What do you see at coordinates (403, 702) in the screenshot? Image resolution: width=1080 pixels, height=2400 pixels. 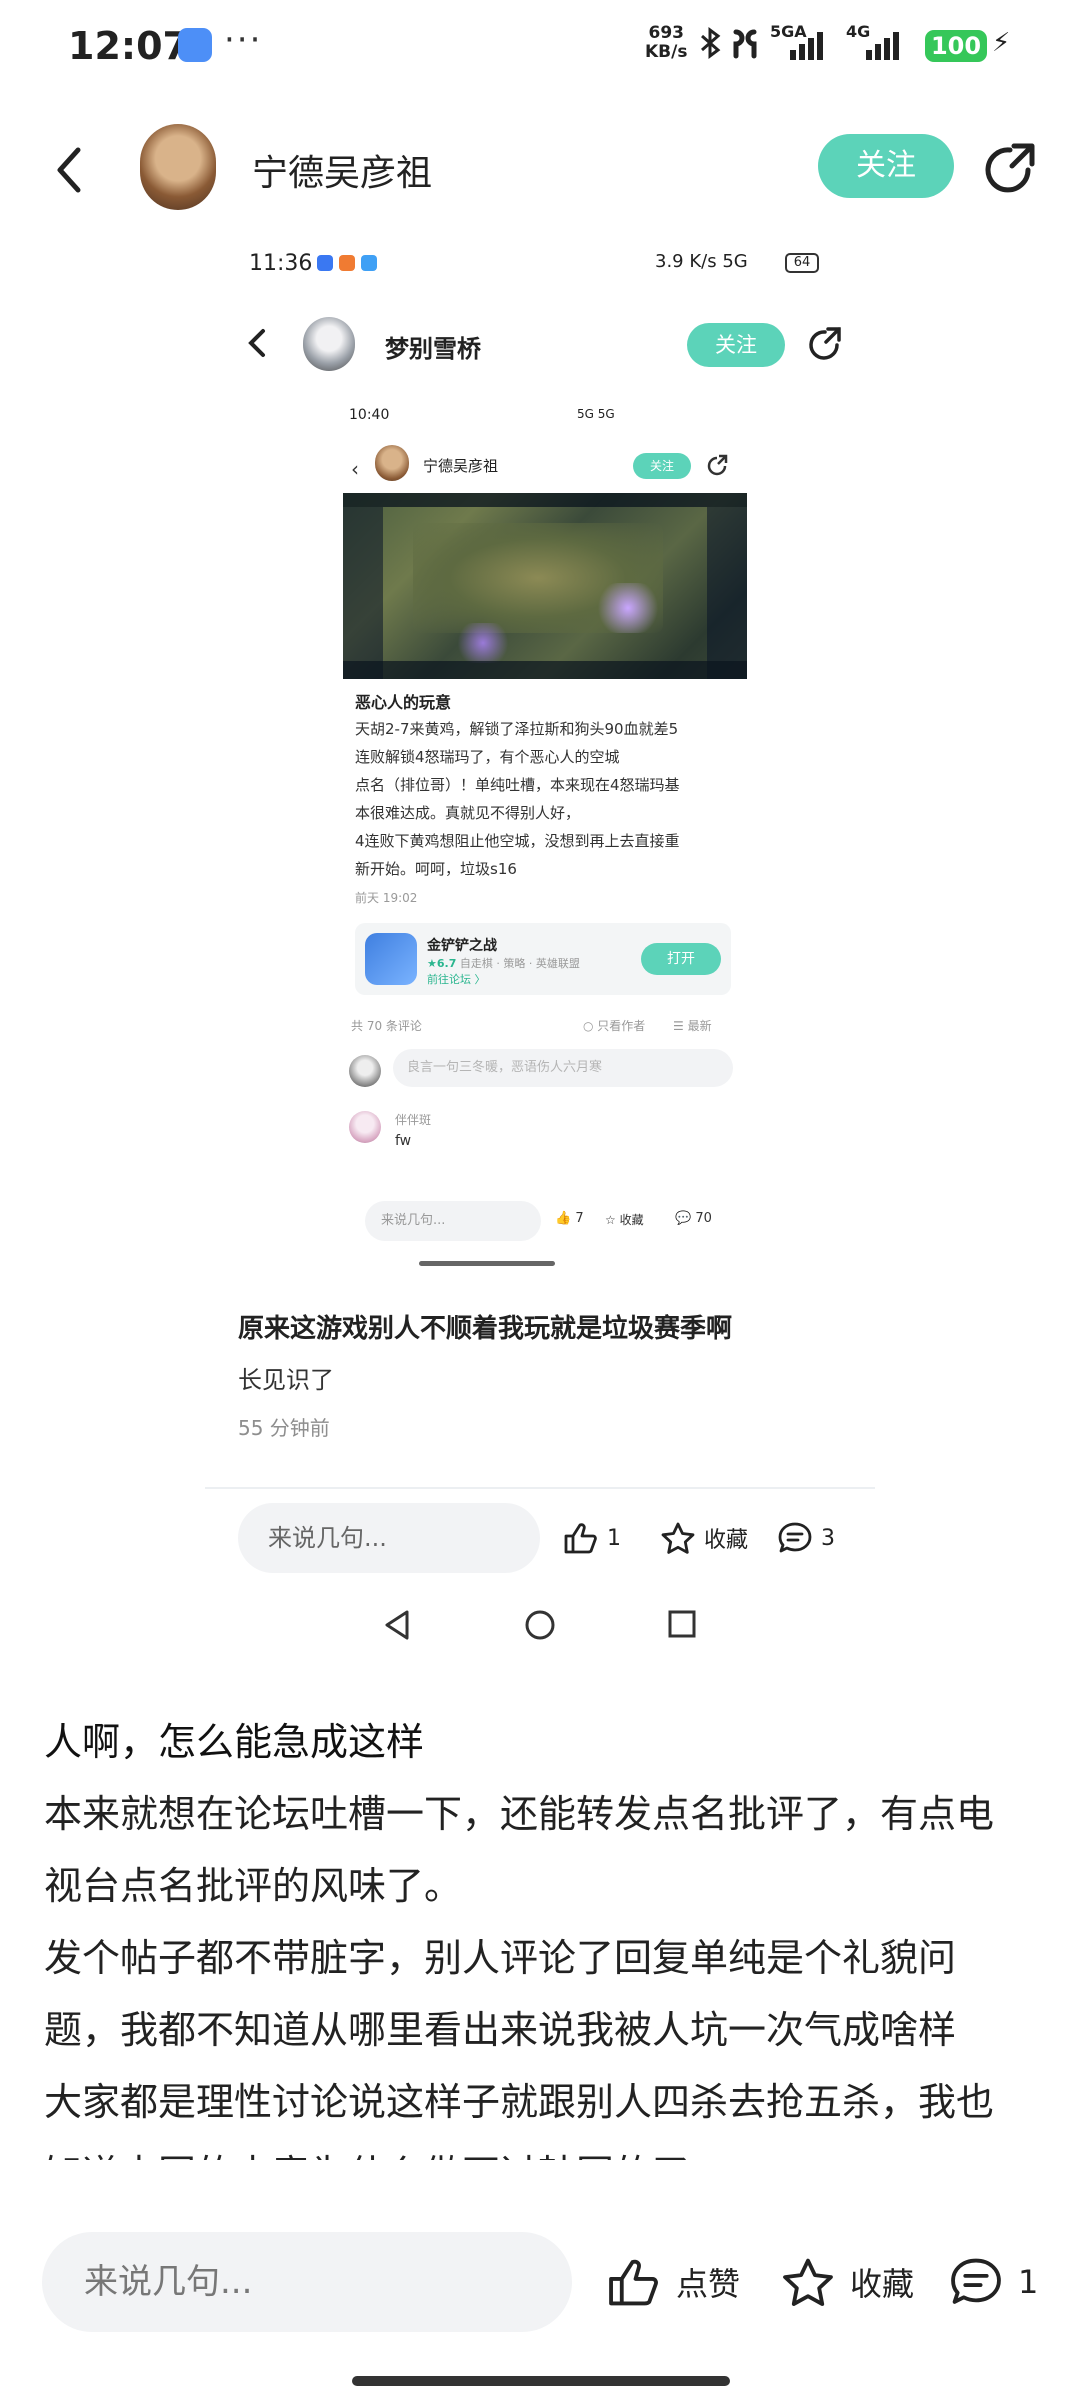 I see `nested-post-title: 恶心人的玩意` at bounding box center [403, 702].